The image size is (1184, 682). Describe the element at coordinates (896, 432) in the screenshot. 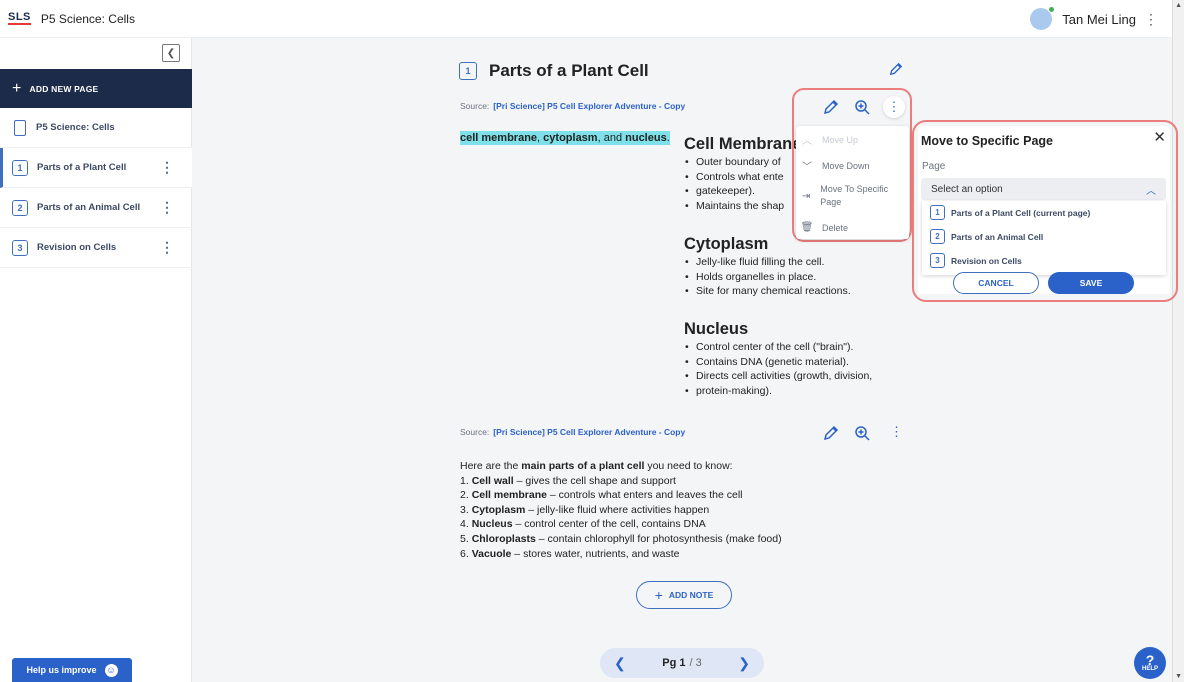

I see `block-options-icon: ⋮` at that location.